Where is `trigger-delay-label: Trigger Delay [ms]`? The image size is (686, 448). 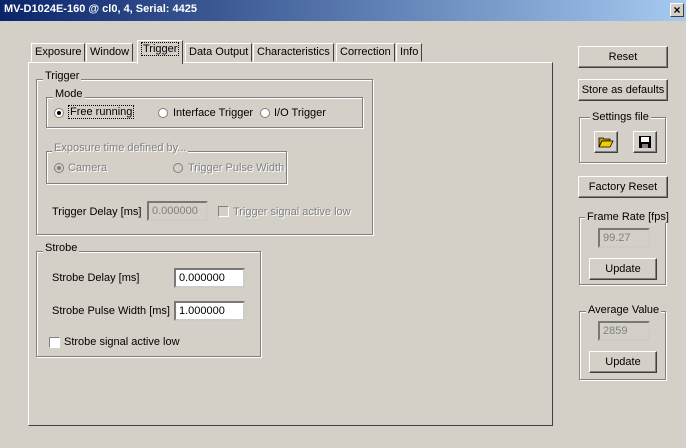 trigger-delay-label: Trigger Delay [ms] is located at coordinates (97, 212).